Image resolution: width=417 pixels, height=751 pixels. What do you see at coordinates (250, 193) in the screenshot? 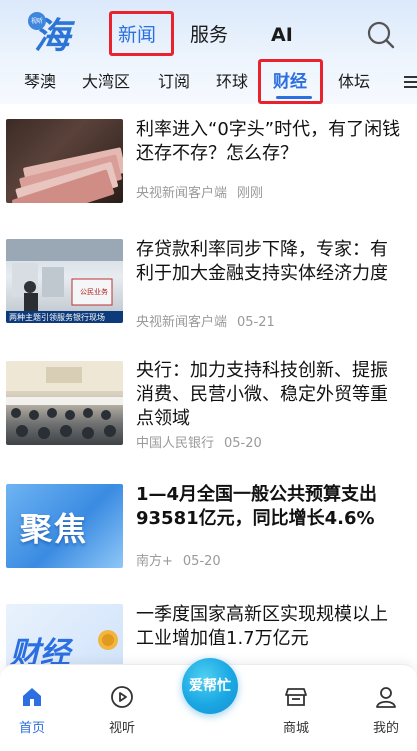
I see `news-time: 刚刚` at bounding box center [250, 193].